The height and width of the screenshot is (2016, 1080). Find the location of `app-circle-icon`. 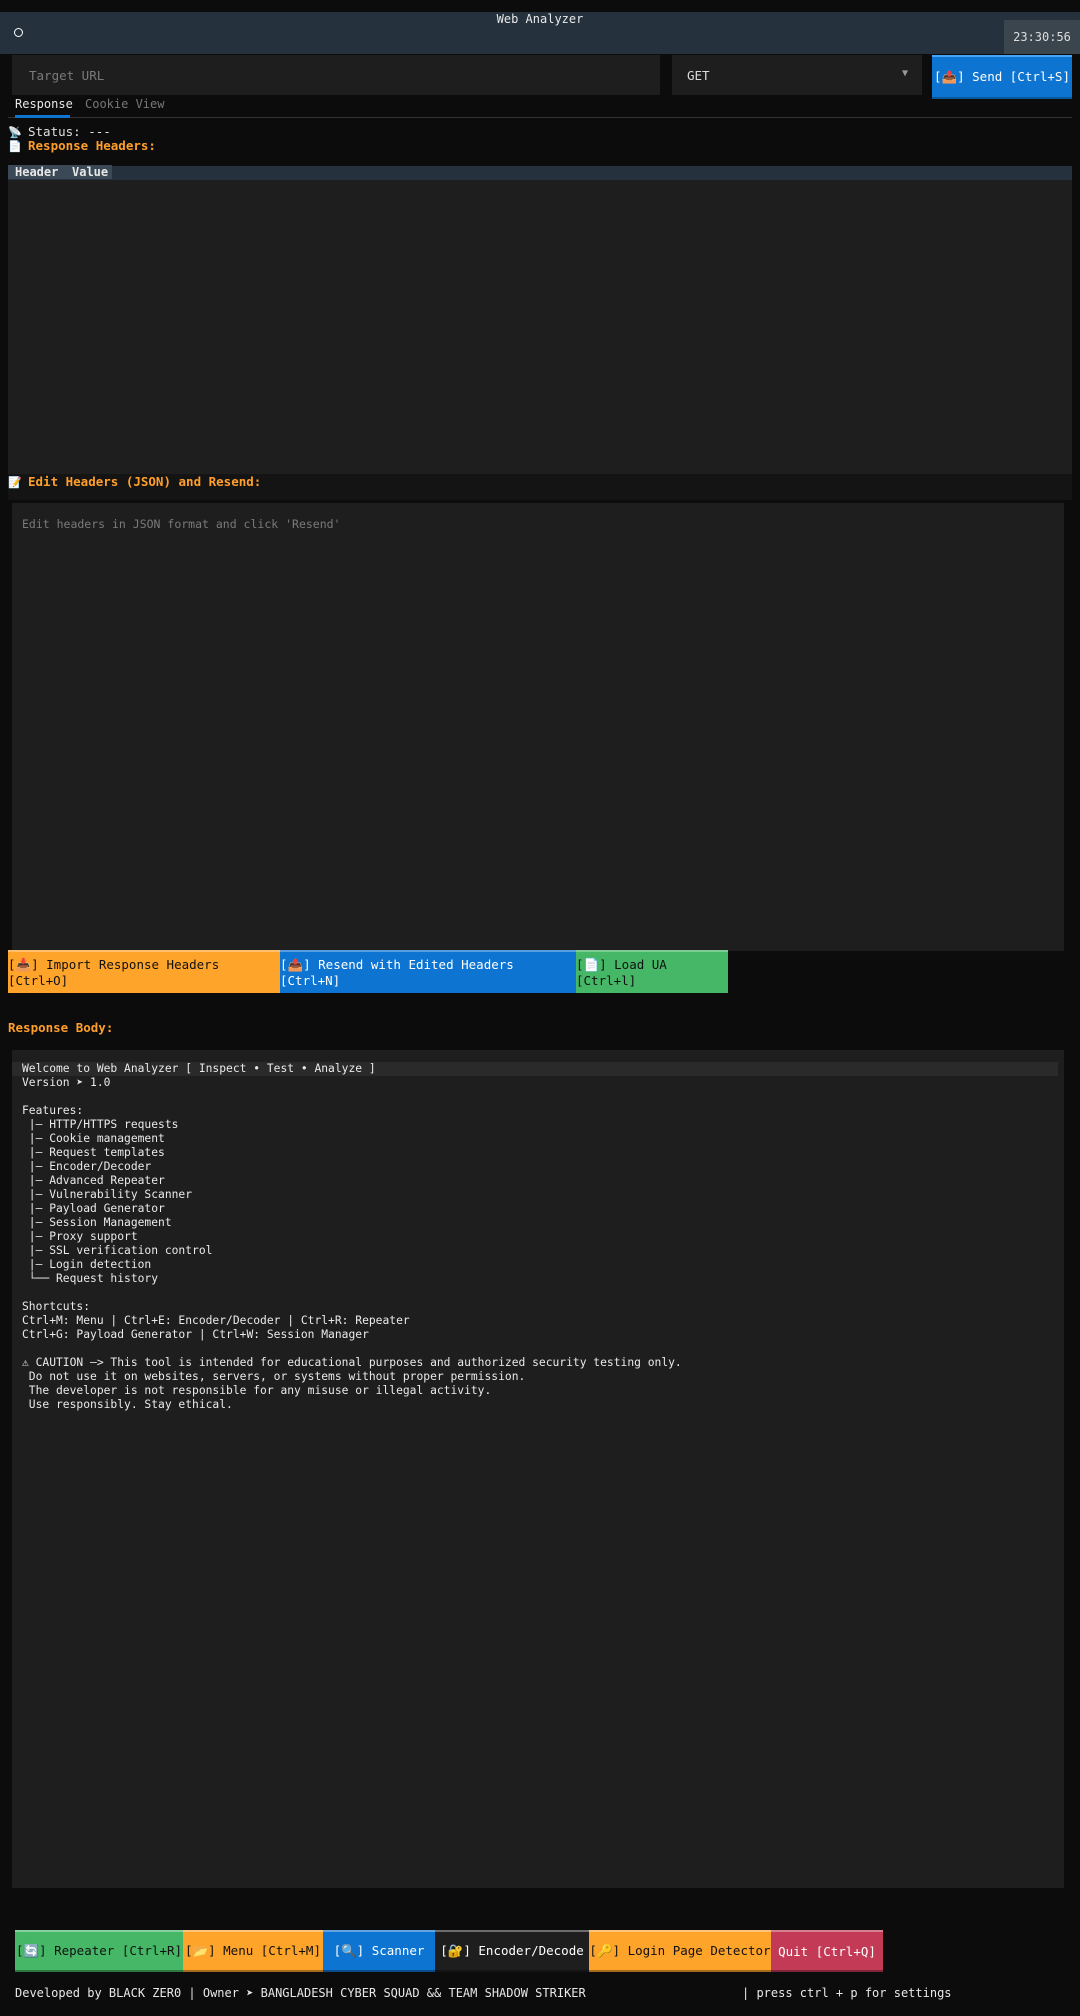

app-circle-icon is located at coordinates (18, 32).